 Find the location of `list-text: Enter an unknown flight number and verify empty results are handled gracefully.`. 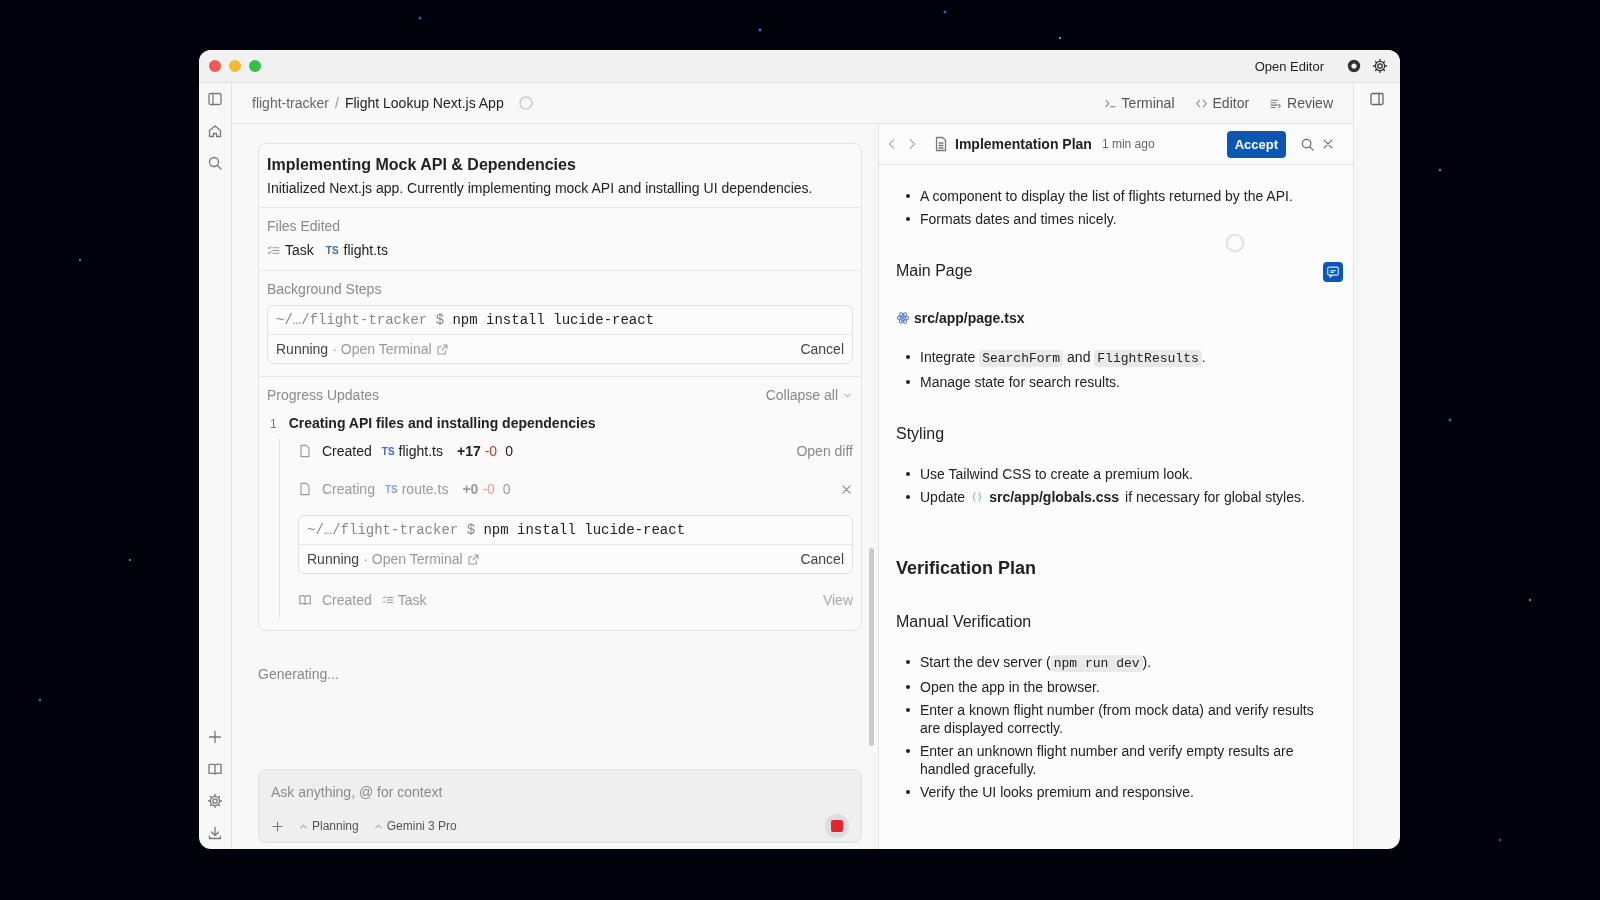

list-text: Enter an unknown flight number and verify empty results are handled gracefully. is located at coordinates (1107, 760).